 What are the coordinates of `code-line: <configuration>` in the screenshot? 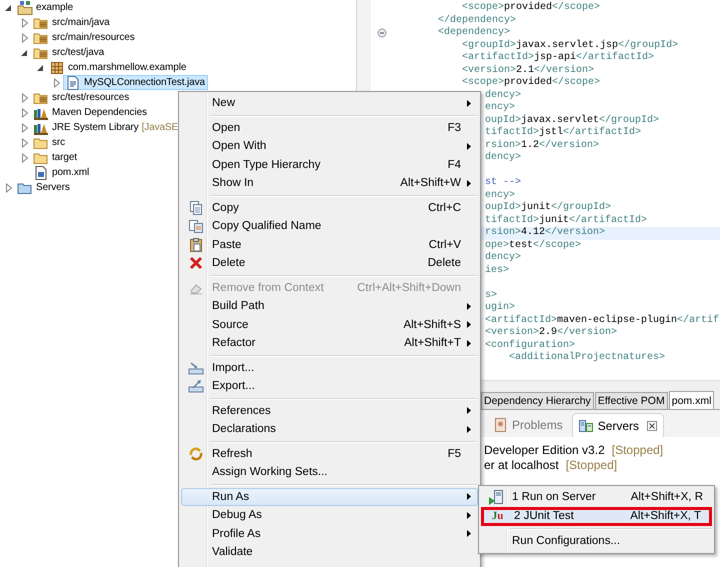 It's located at (530, 346).